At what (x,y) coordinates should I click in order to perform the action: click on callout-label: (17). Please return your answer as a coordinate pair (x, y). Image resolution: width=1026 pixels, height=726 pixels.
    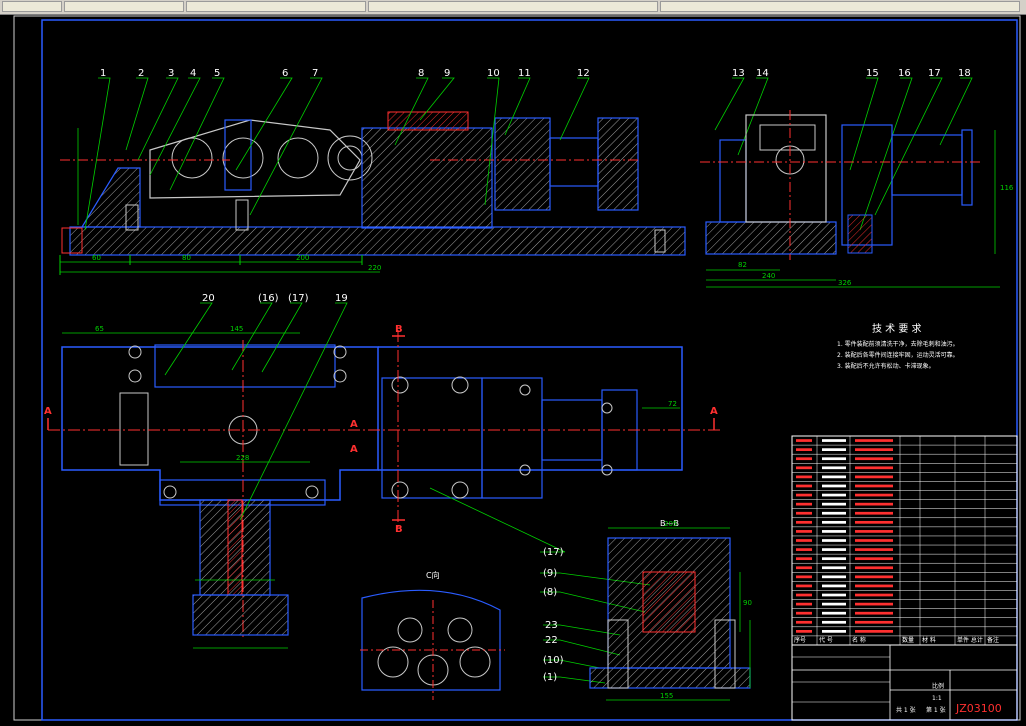
    Looking at the image, I should click on (553, 552).